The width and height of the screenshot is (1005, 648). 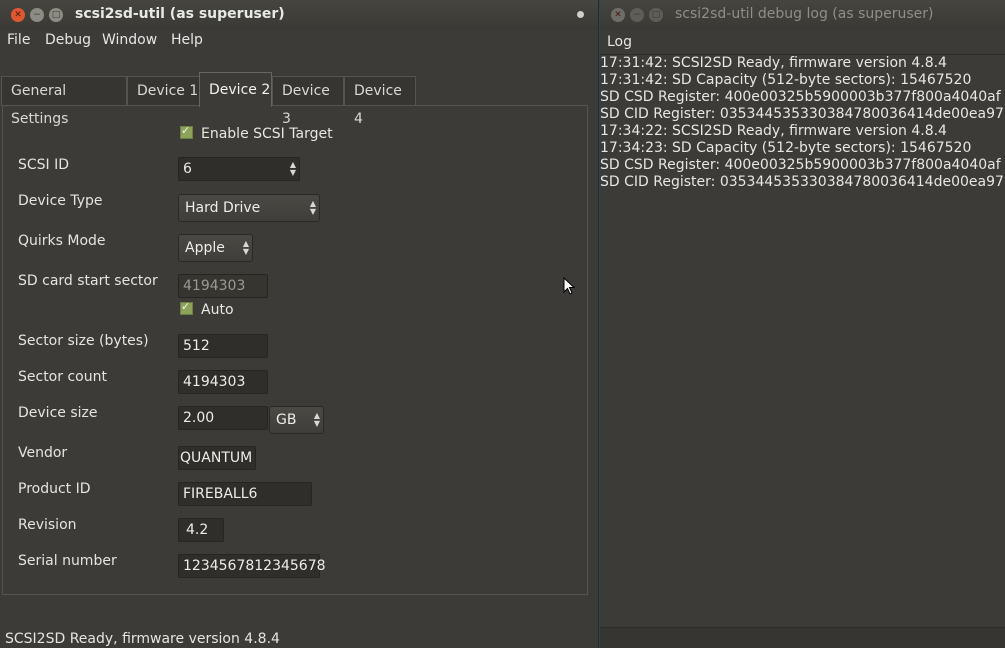 What do you see at coordinates (235, 89) in the screenshot?
I see `tab-device-2: Device 2` at bounding box center [235, 89].